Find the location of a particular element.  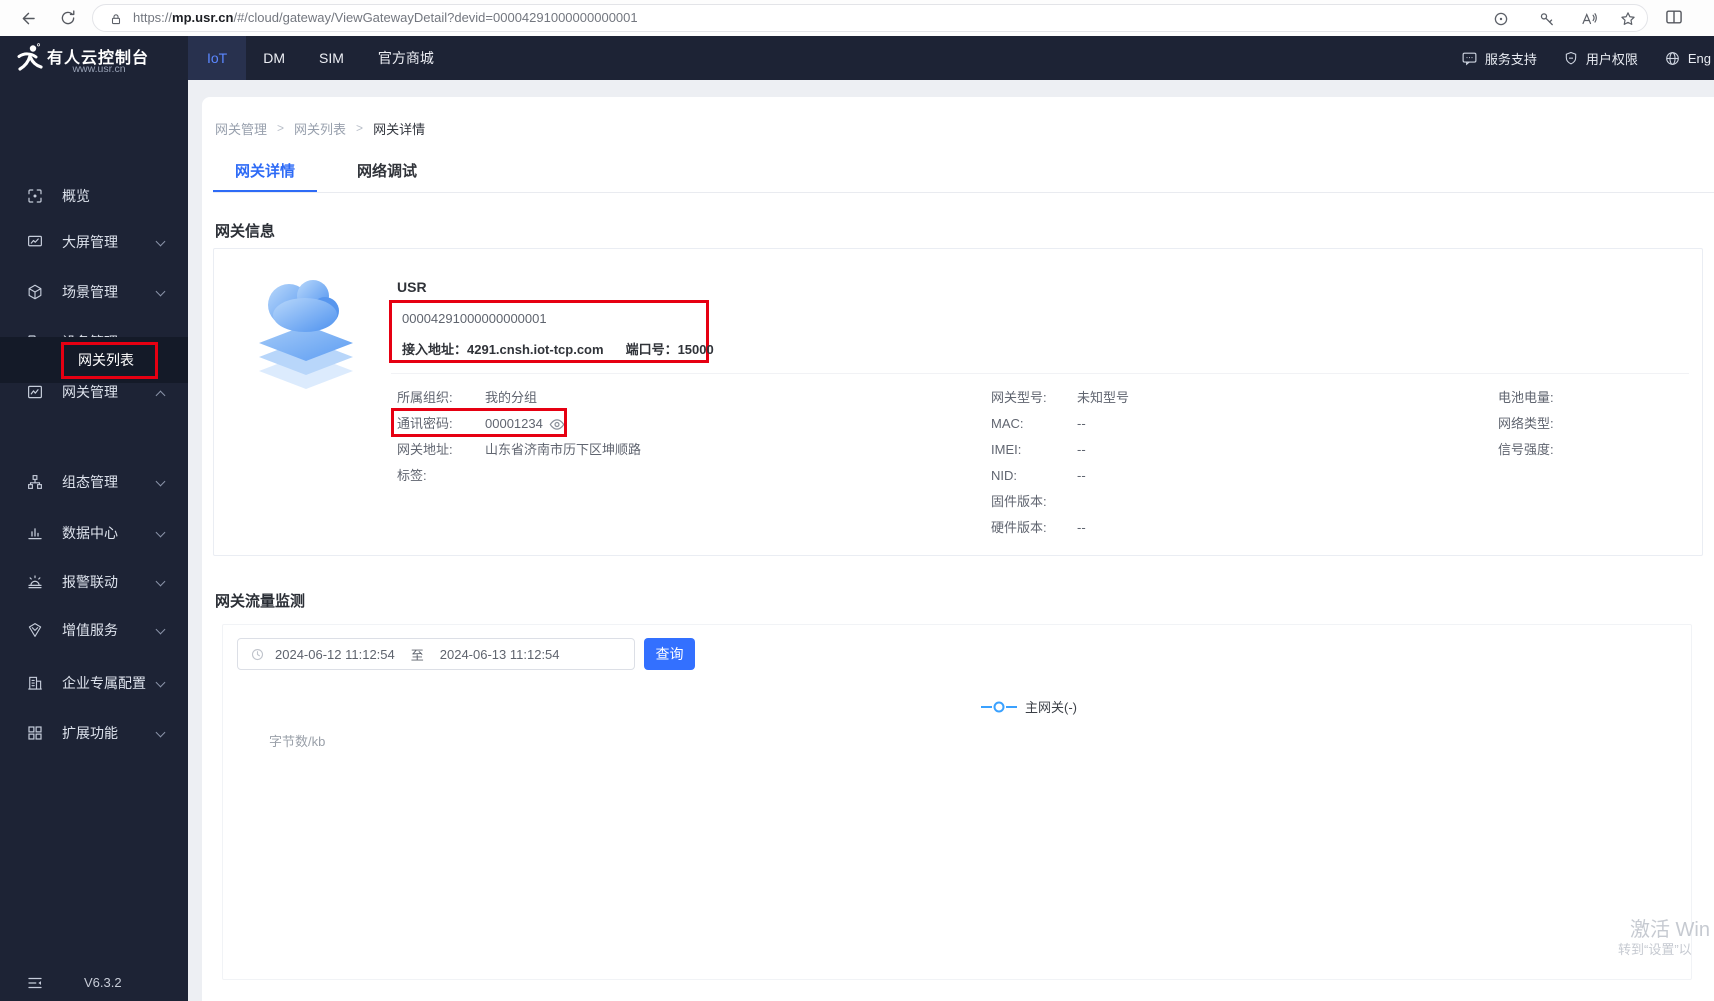

nav-tab-dm: DM is located at coordinates (274, 58).